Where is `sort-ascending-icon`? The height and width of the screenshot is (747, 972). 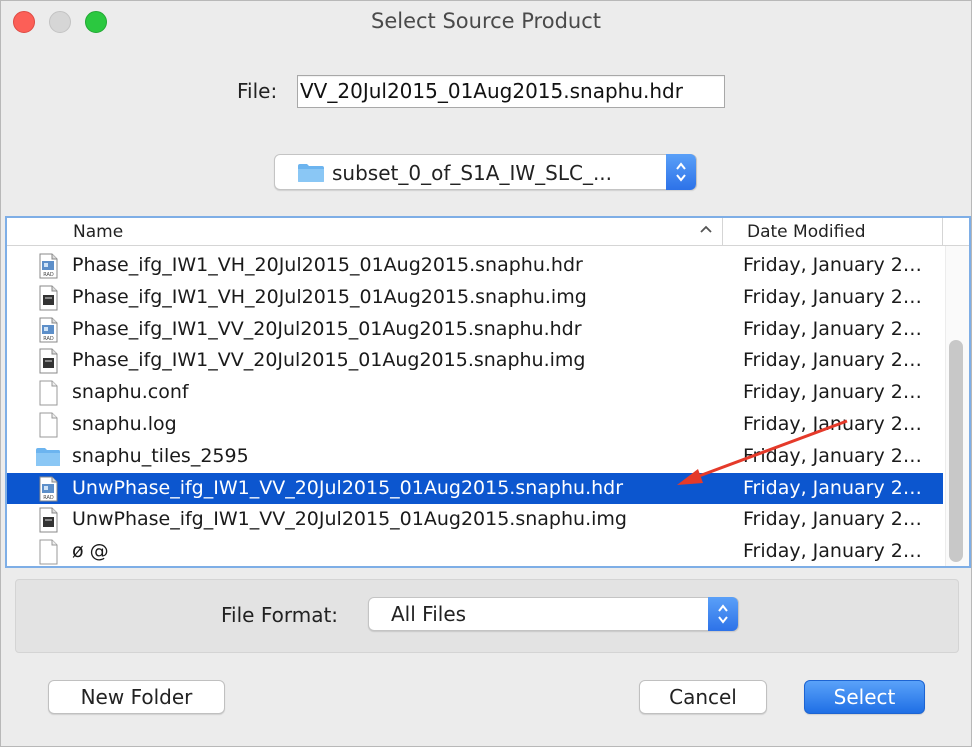 sort-ascending-icon is located at coordinates (706, 229).